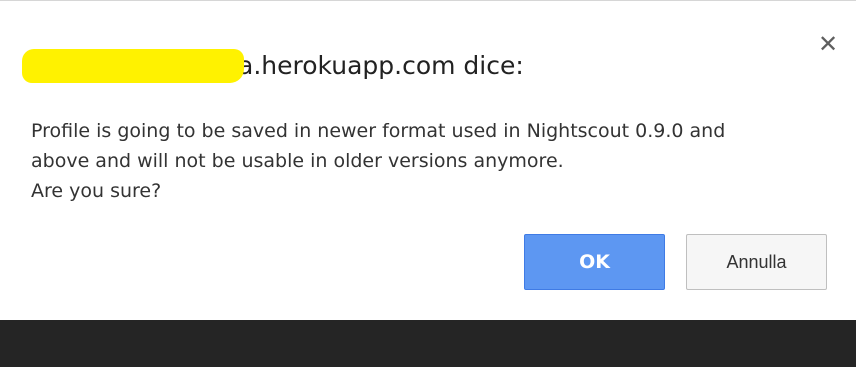 The width and height of the screenshot is (856, 367). I want to click on redaction-mark, so click(133, 66).